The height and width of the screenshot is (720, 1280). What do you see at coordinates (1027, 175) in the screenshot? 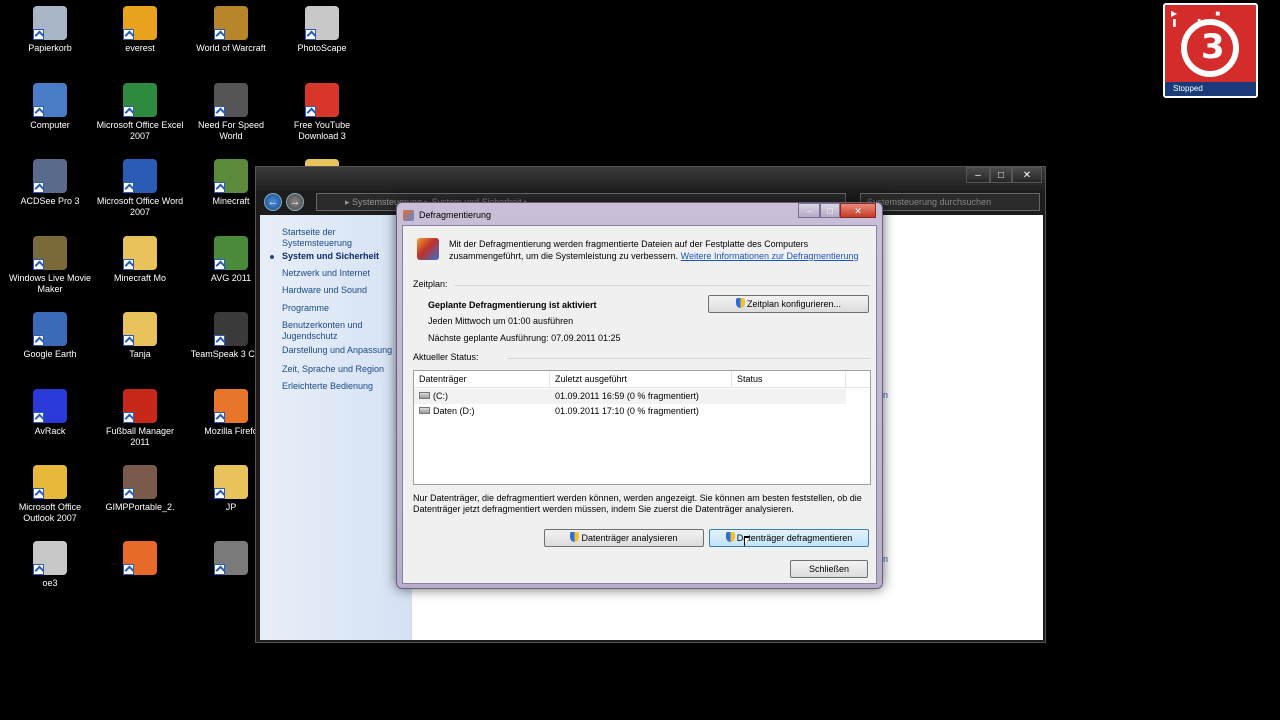
I see `close-window-button: ✕` at bounding box center [1027, 175].